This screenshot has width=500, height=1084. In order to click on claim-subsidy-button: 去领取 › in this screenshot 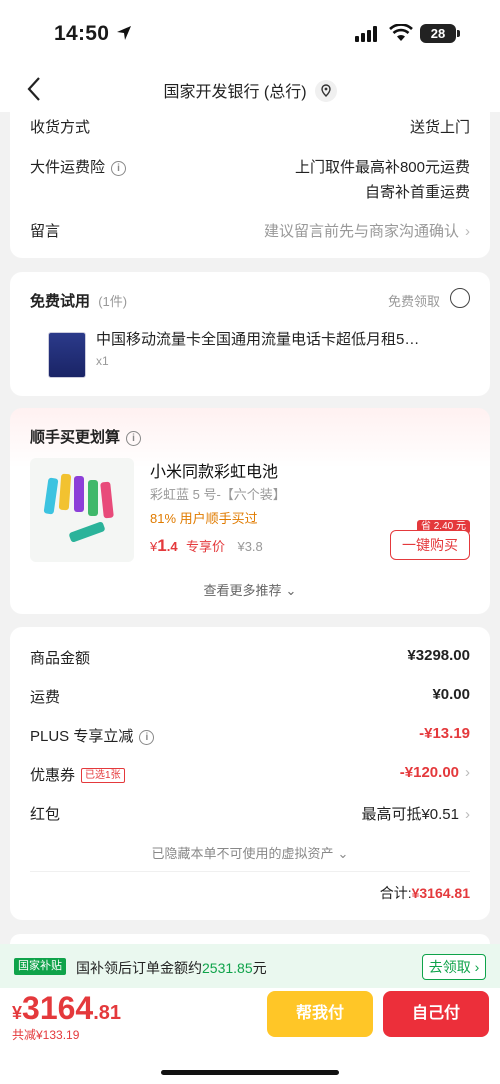, I will do `click(454, 967)`.